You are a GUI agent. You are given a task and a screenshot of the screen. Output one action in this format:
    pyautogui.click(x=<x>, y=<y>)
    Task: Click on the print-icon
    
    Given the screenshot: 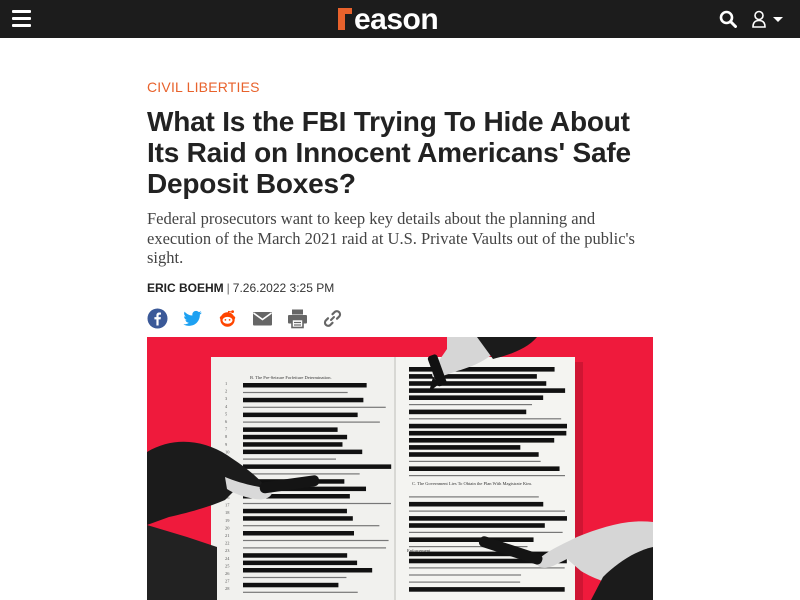 What is the action you would take?
    pyautogui.click(x=297, y=318)
    